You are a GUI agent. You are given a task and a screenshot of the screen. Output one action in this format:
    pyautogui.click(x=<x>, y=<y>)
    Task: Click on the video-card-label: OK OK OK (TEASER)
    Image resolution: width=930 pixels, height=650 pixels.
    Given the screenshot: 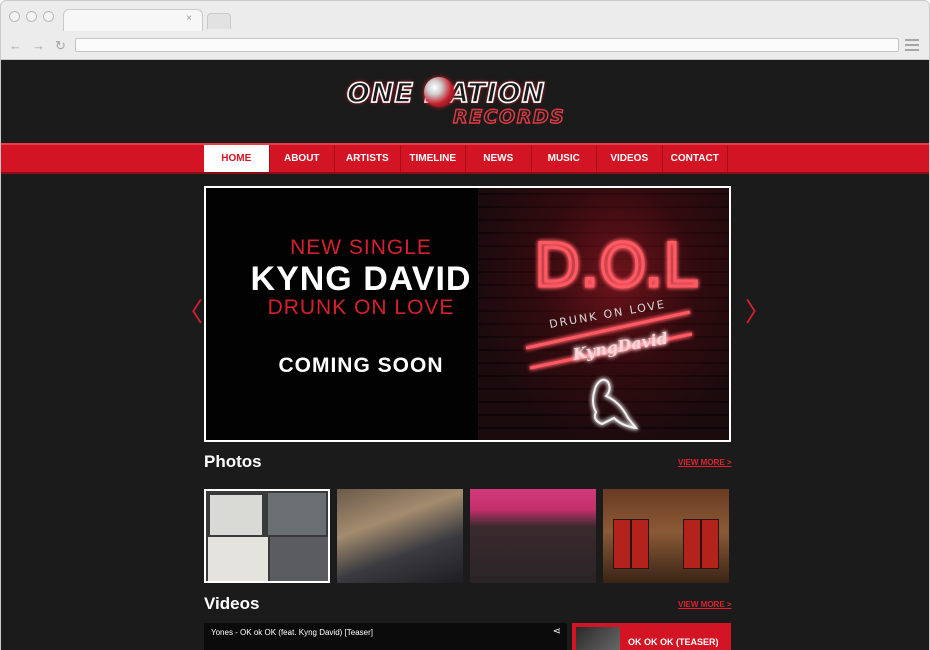 What is the action you would take?
    pyautogui.click(x=673, y=642)
    